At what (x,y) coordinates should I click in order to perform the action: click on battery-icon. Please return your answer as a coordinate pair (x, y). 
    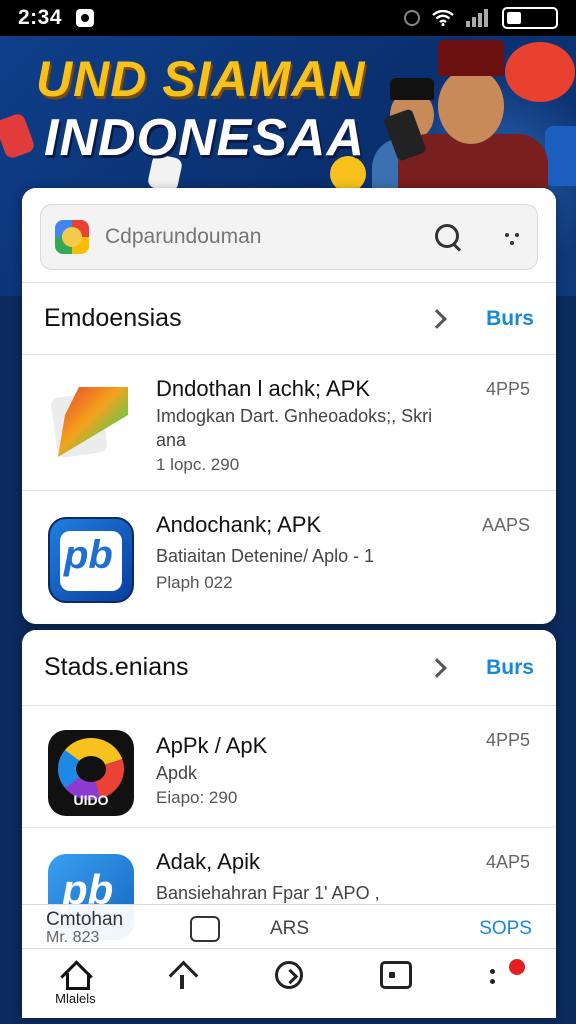
    Looking at the image, I should click on (530, 18).